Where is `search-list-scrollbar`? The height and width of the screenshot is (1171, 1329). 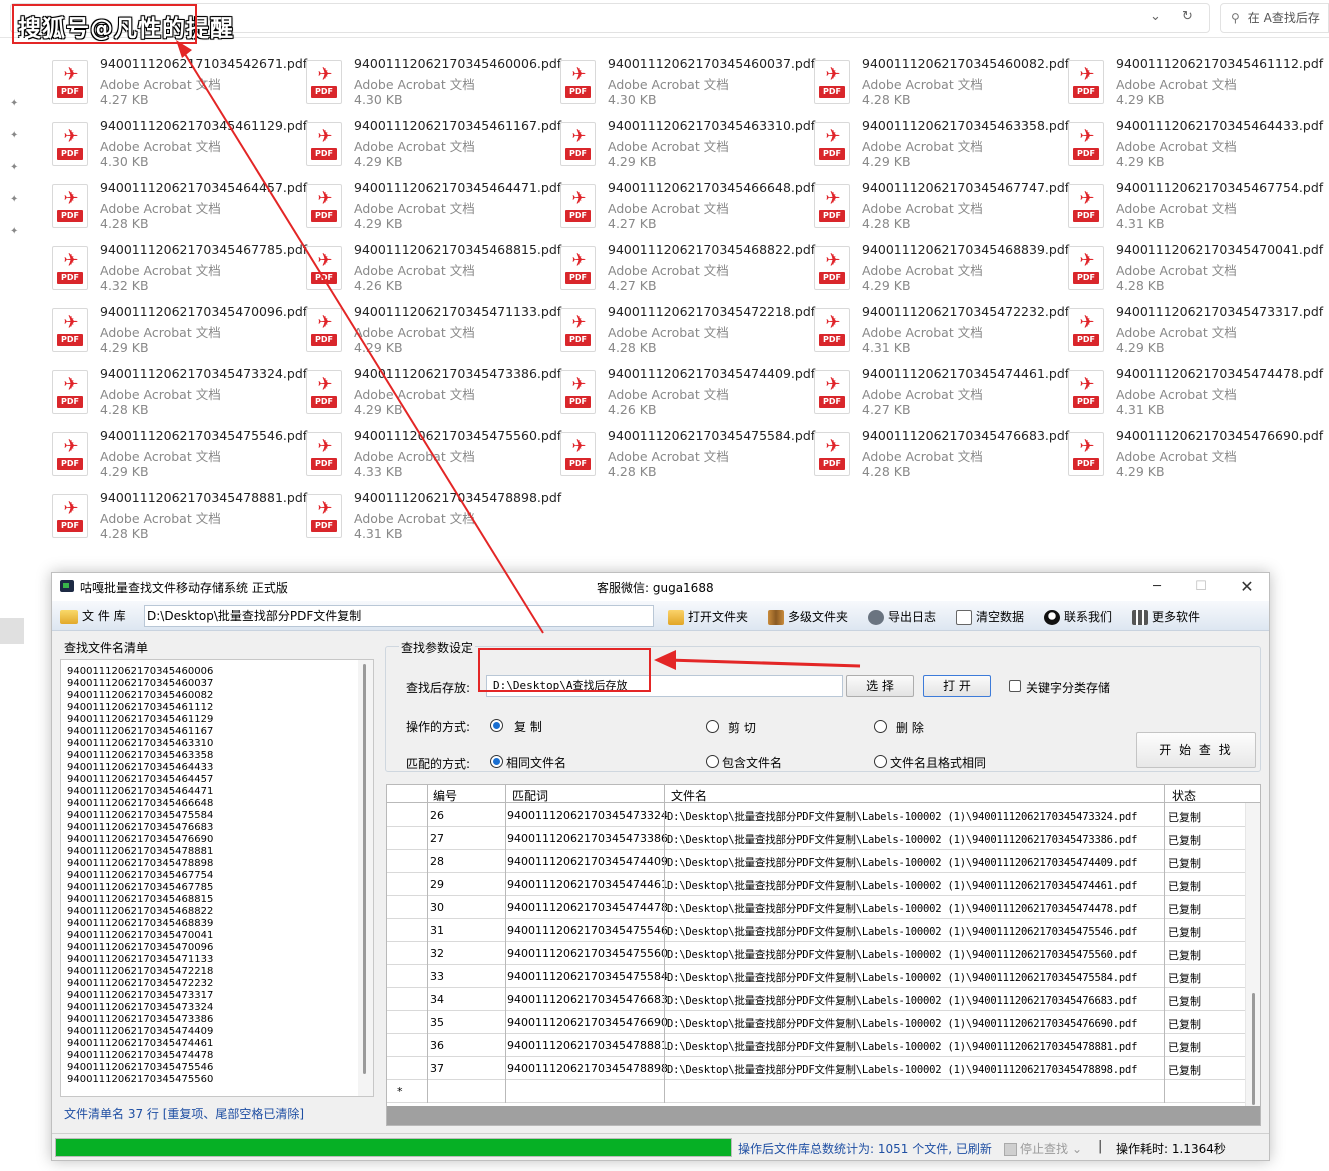 search-list-scrollbar is located at coordinates (365, 878).